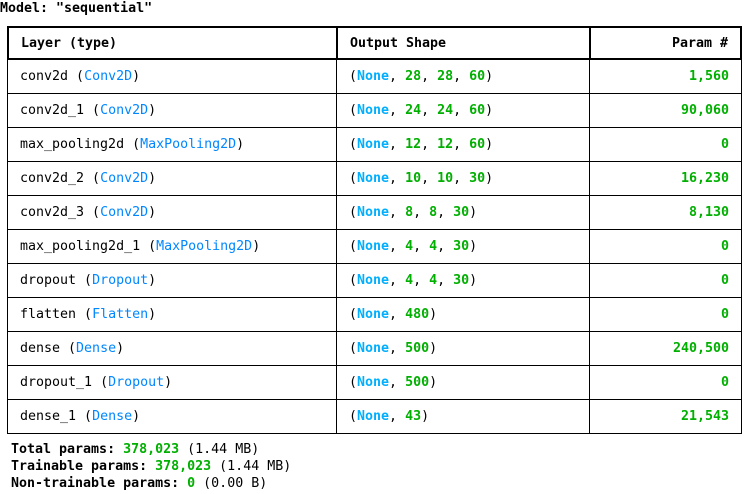  I want to click on nontrainable-params-size: (0.00 B), so click(235, 483).